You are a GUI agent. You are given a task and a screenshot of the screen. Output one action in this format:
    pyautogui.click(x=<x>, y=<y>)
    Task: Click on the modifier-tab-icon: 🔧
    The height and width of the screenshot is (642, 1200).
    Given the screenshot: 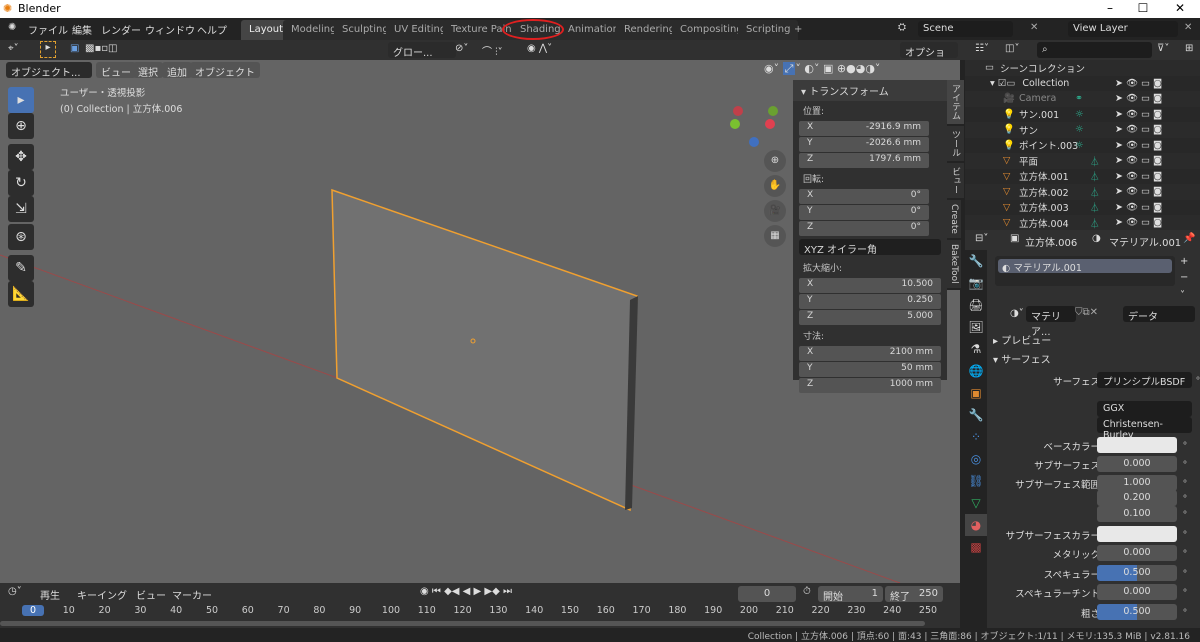 What is the action you would take?
    pyautogui.click(x=976, y=415)
    